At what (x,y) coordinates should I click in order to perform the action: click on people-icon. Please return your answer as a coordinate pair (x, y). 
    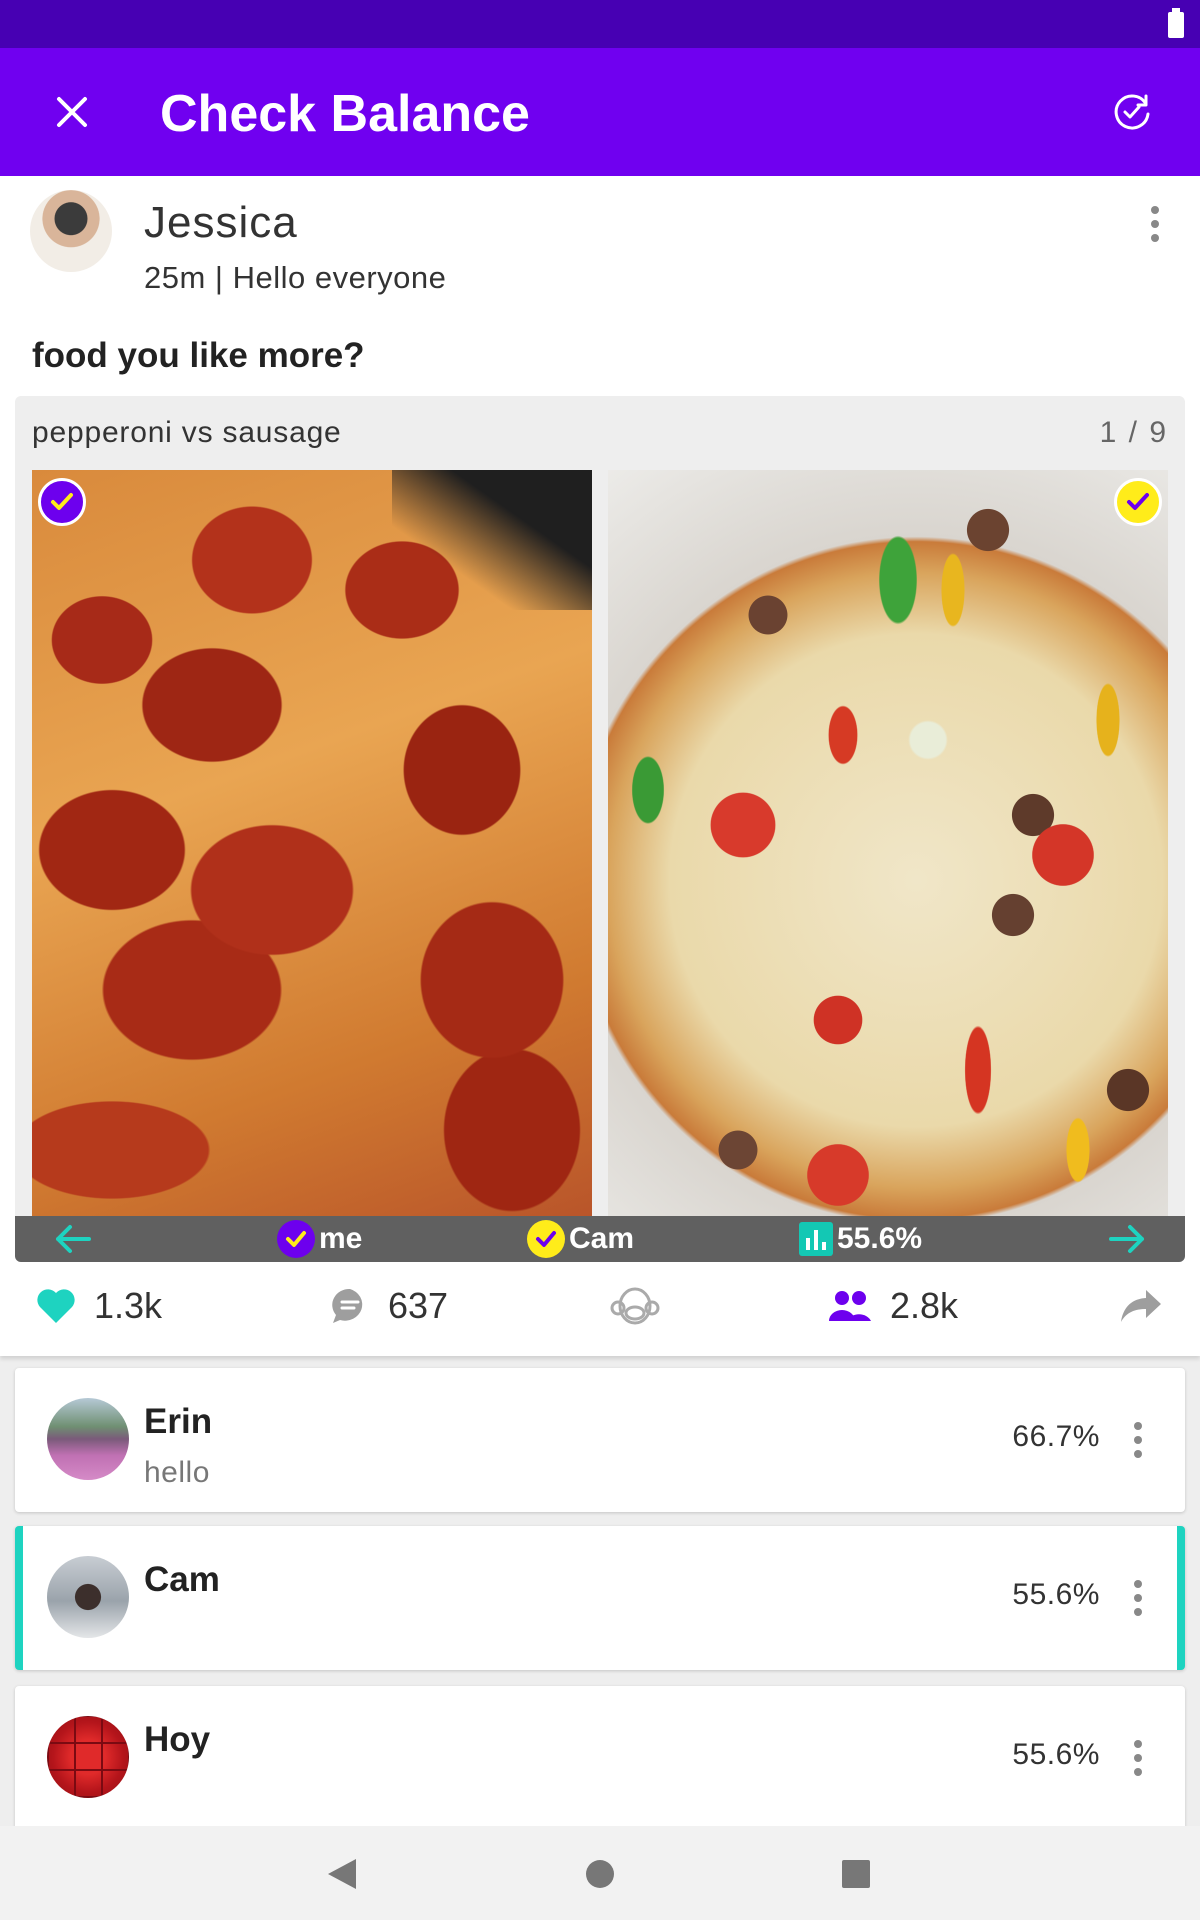
    Looking at the image, I should click on (850, 1306).